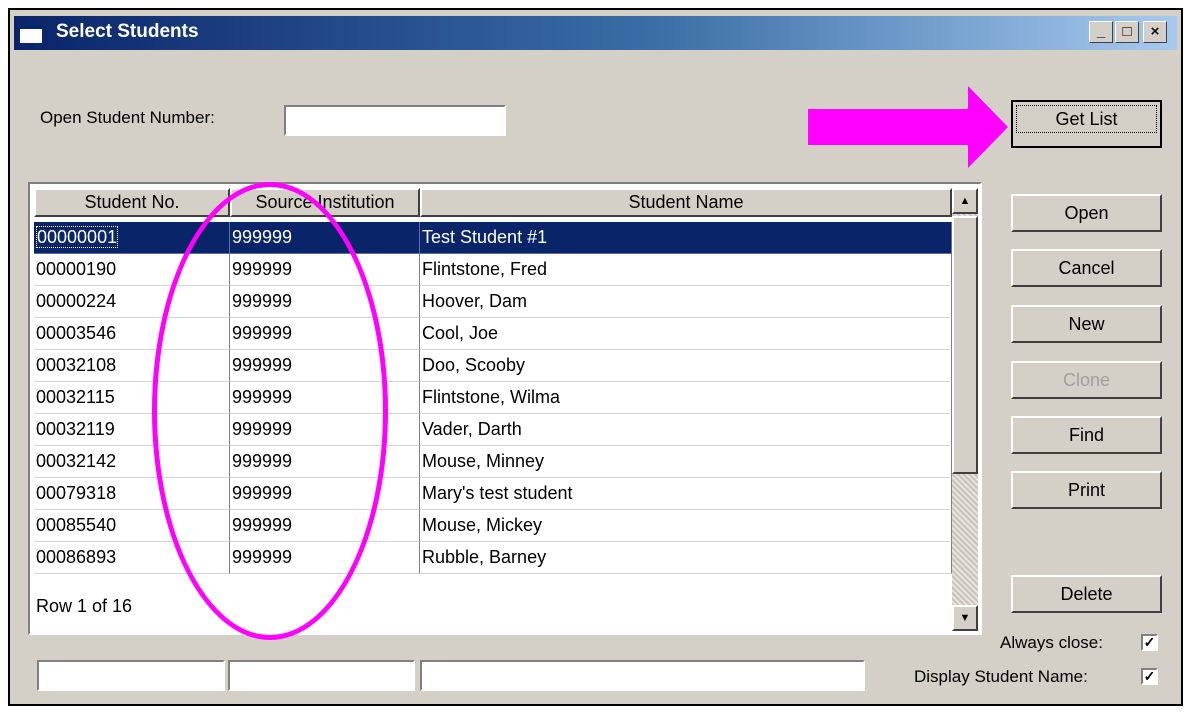  I want to click on open-student-number-label: Open Student Number:, so click(127, 117).